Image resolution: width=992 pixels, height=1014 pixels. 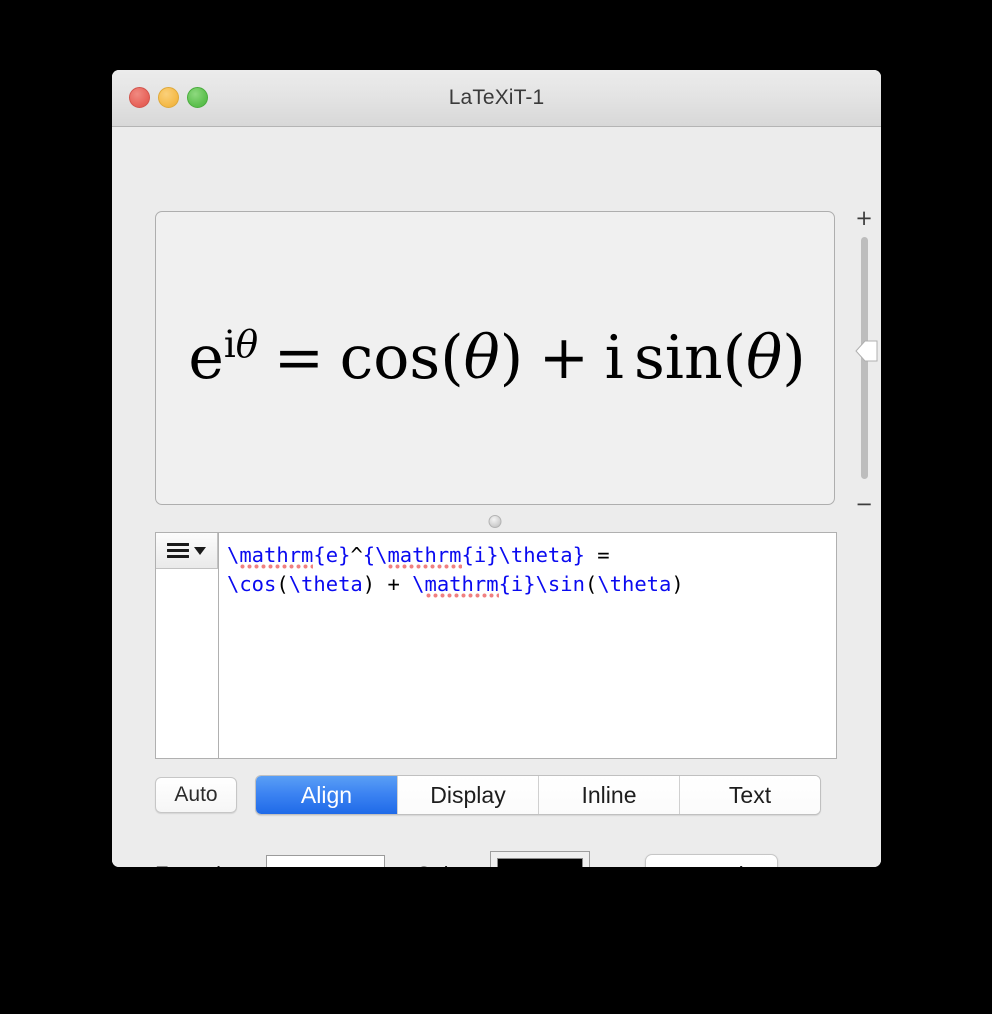 What do you see at coordinates (794, 358) in the screenshot?
I see `equation-close-paren-2: )` at bounding box center [794, 358].